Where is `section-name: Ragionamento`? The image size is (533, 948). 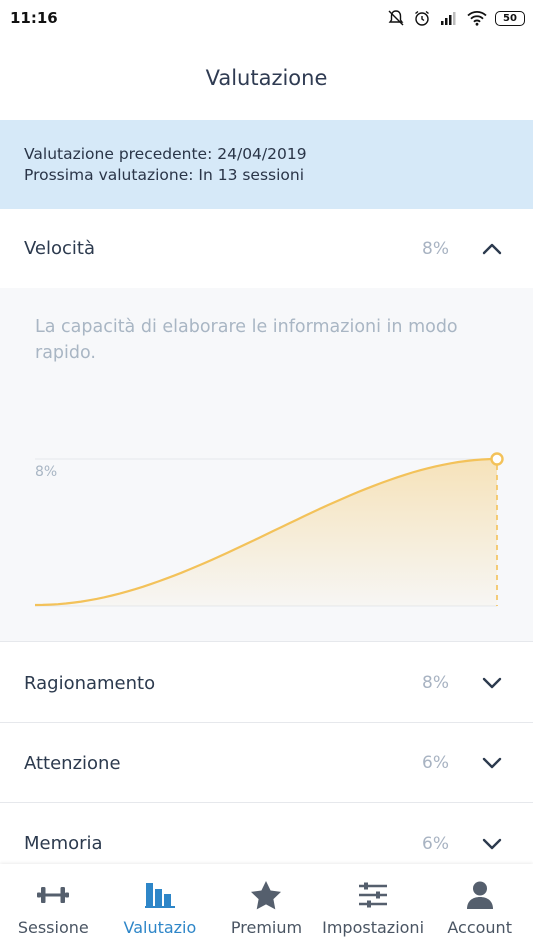
section-name: Ragionamento is located at coordinates (90, 683).